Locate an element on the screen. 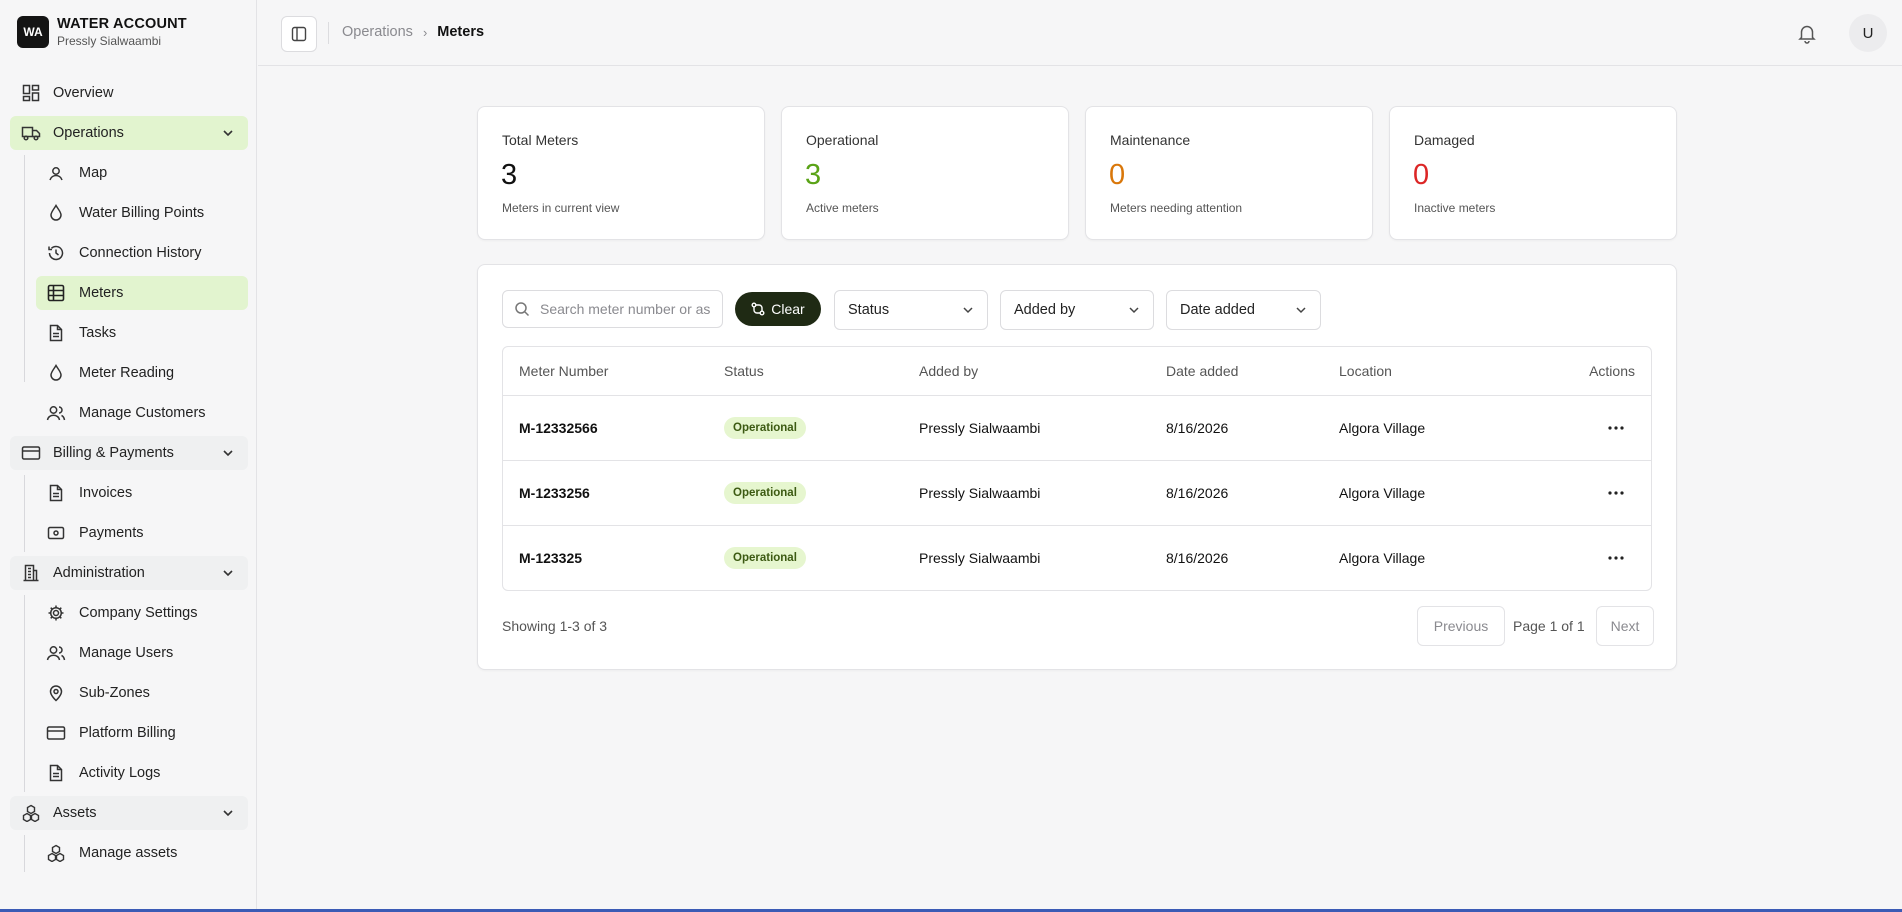  sidebar-item-label: Manage Customers is located at coordinates (142, 413).